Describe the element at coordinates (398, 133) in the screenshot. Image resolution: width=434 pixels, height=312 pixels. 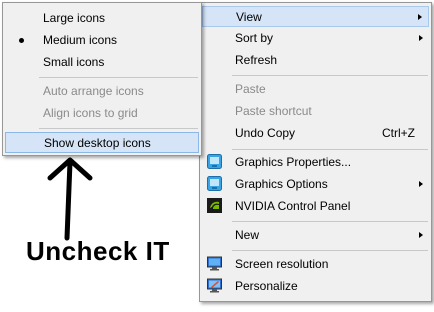
I see `menu-item-shortcut: Ctrl+Z` at that location.